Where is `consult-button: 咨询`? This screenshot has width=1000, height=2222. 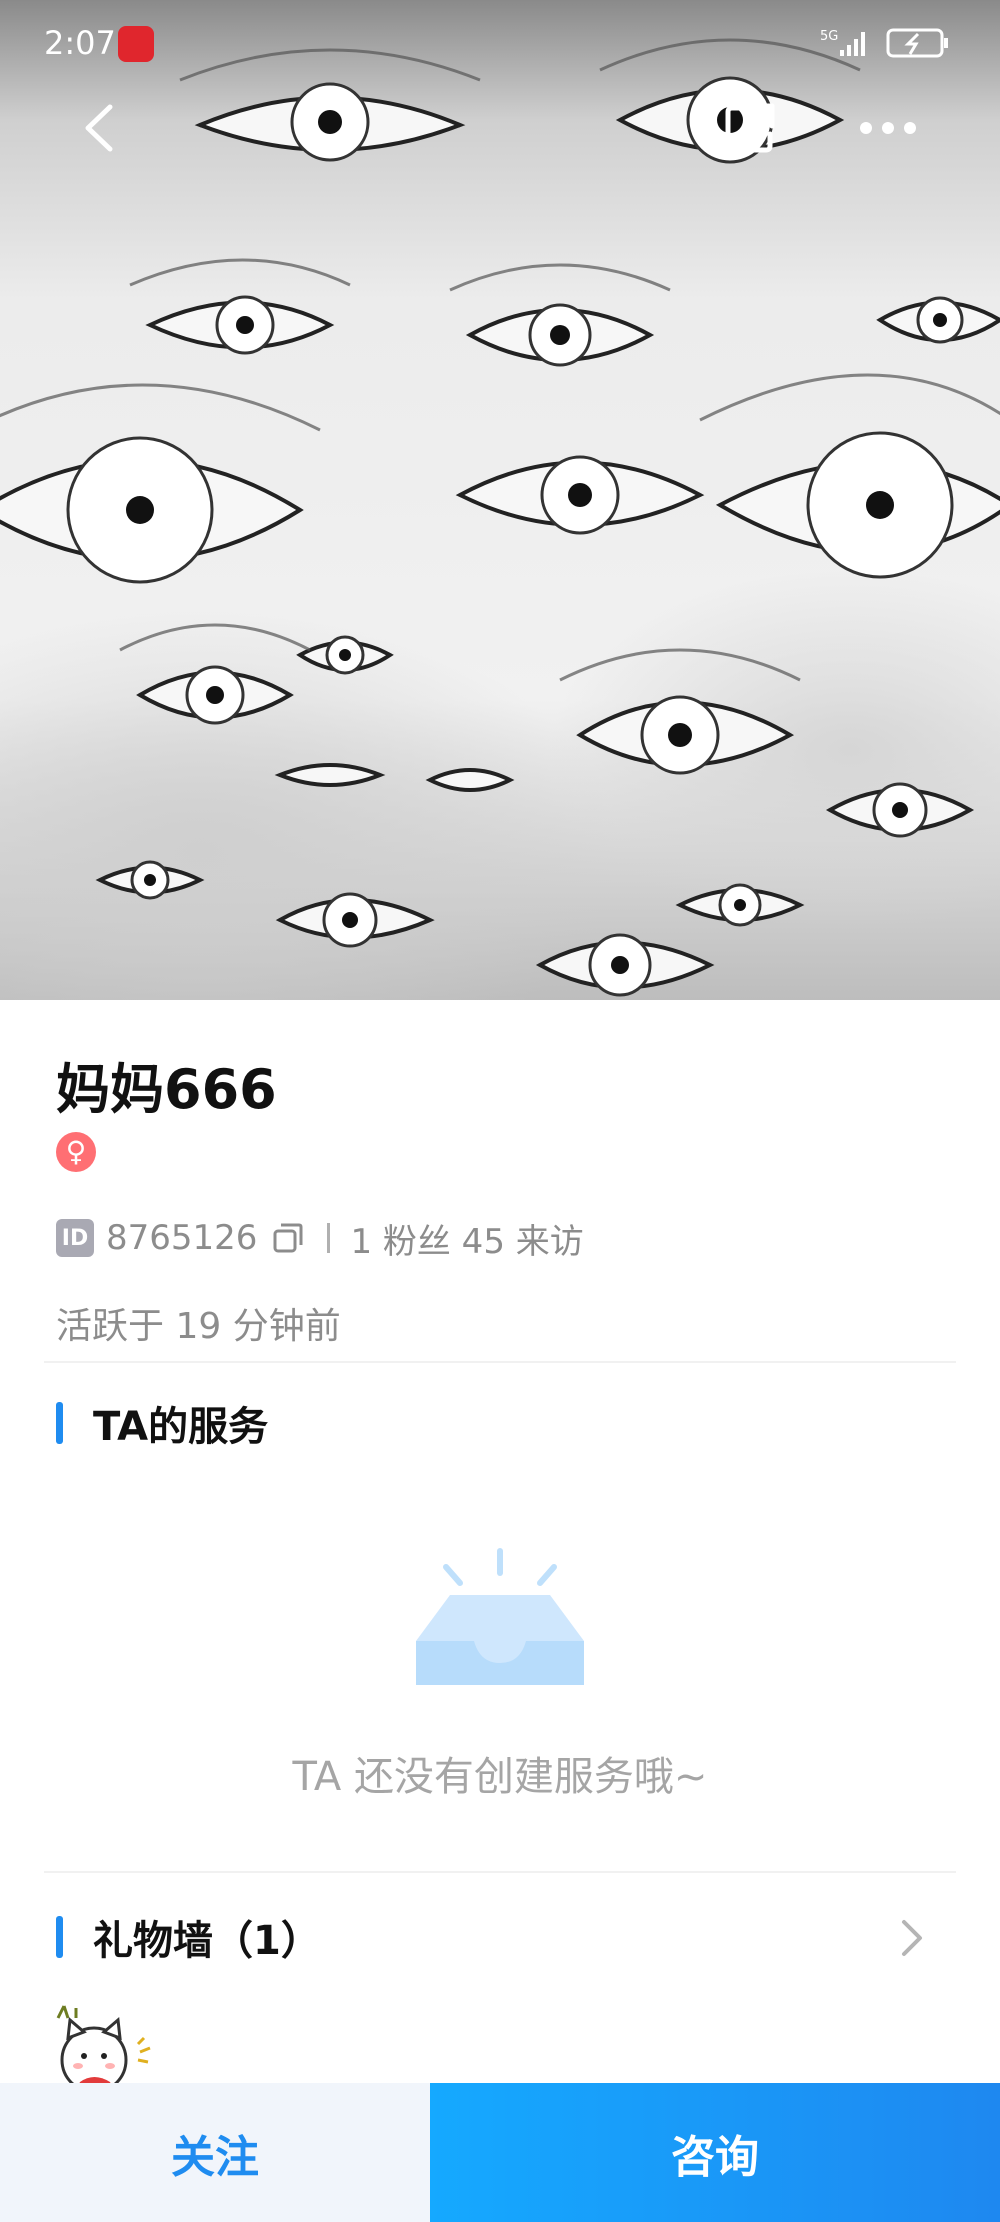
consult-button: 咨询 is located at coordinates (715, 2152).